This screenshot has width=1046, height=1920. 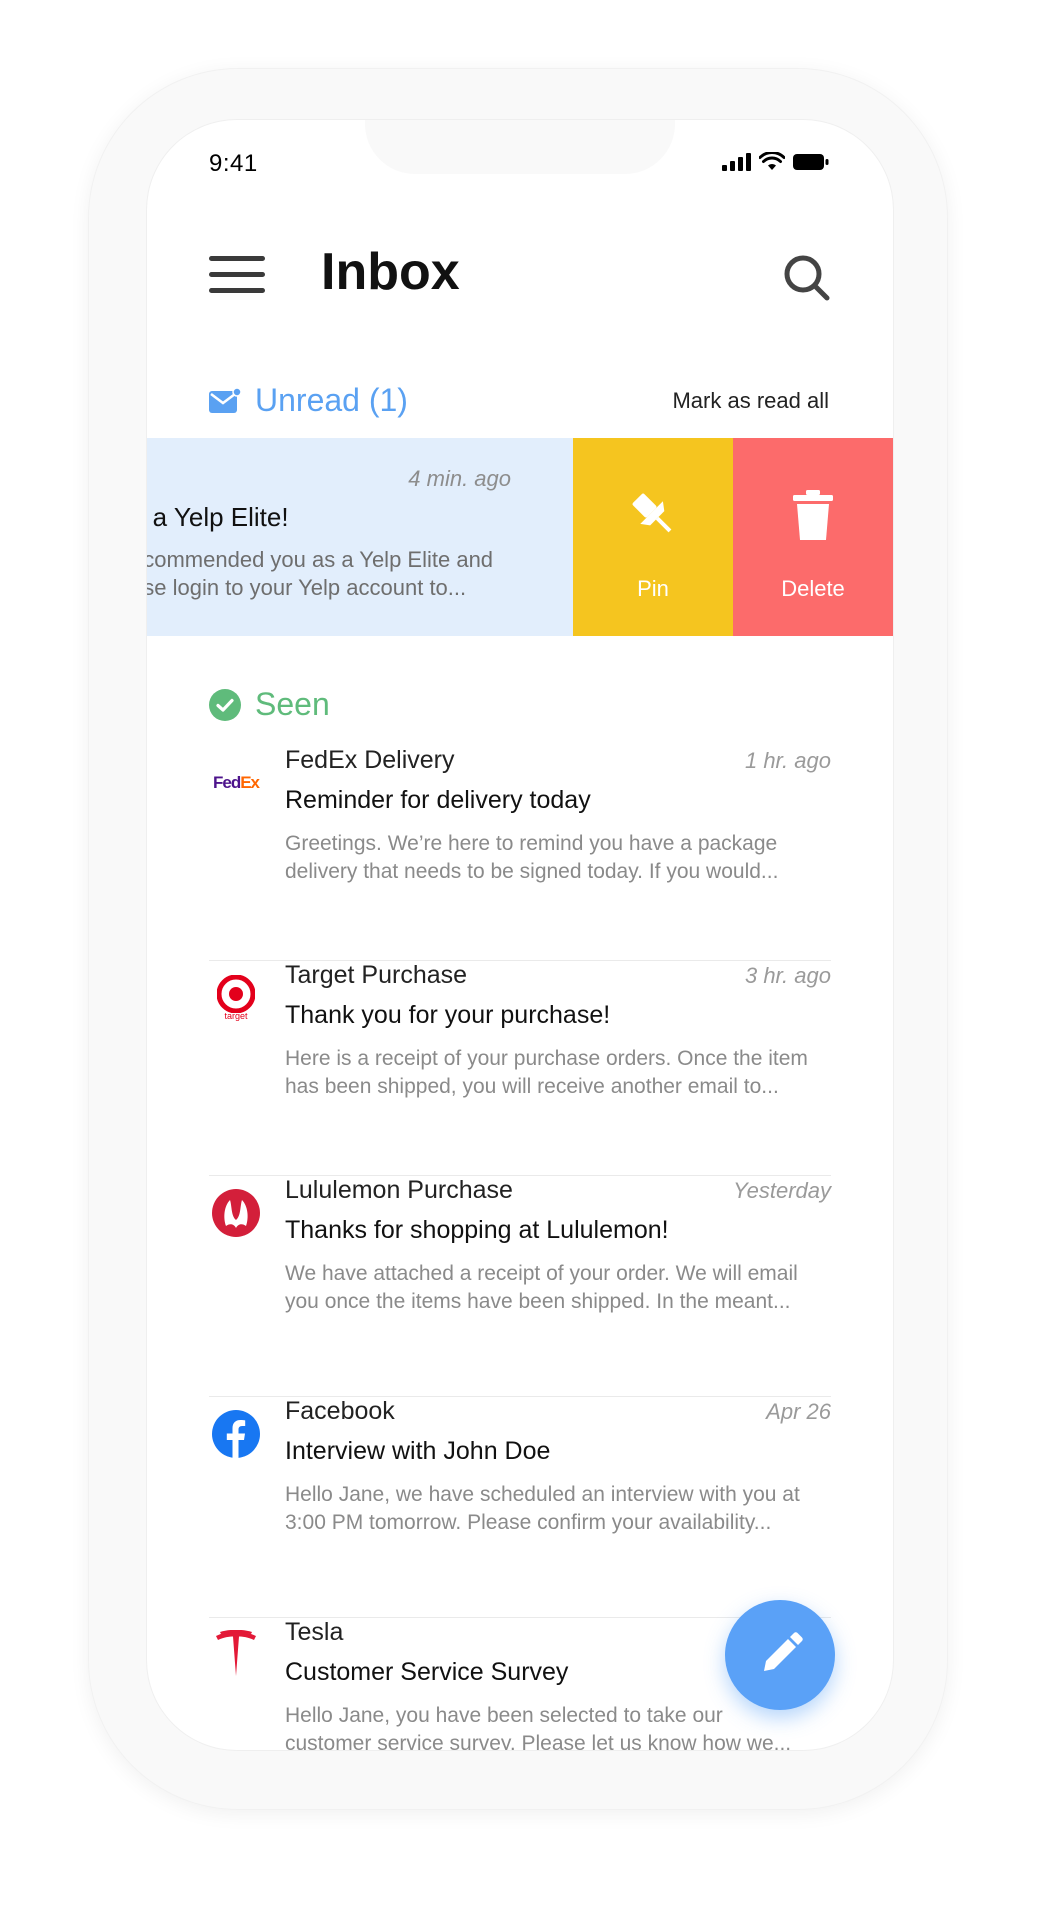 What do you see at coordinates (798, 1411) in the screenshot?
I see `mail-time: Apr 26` at bounding box center [798, 1411].